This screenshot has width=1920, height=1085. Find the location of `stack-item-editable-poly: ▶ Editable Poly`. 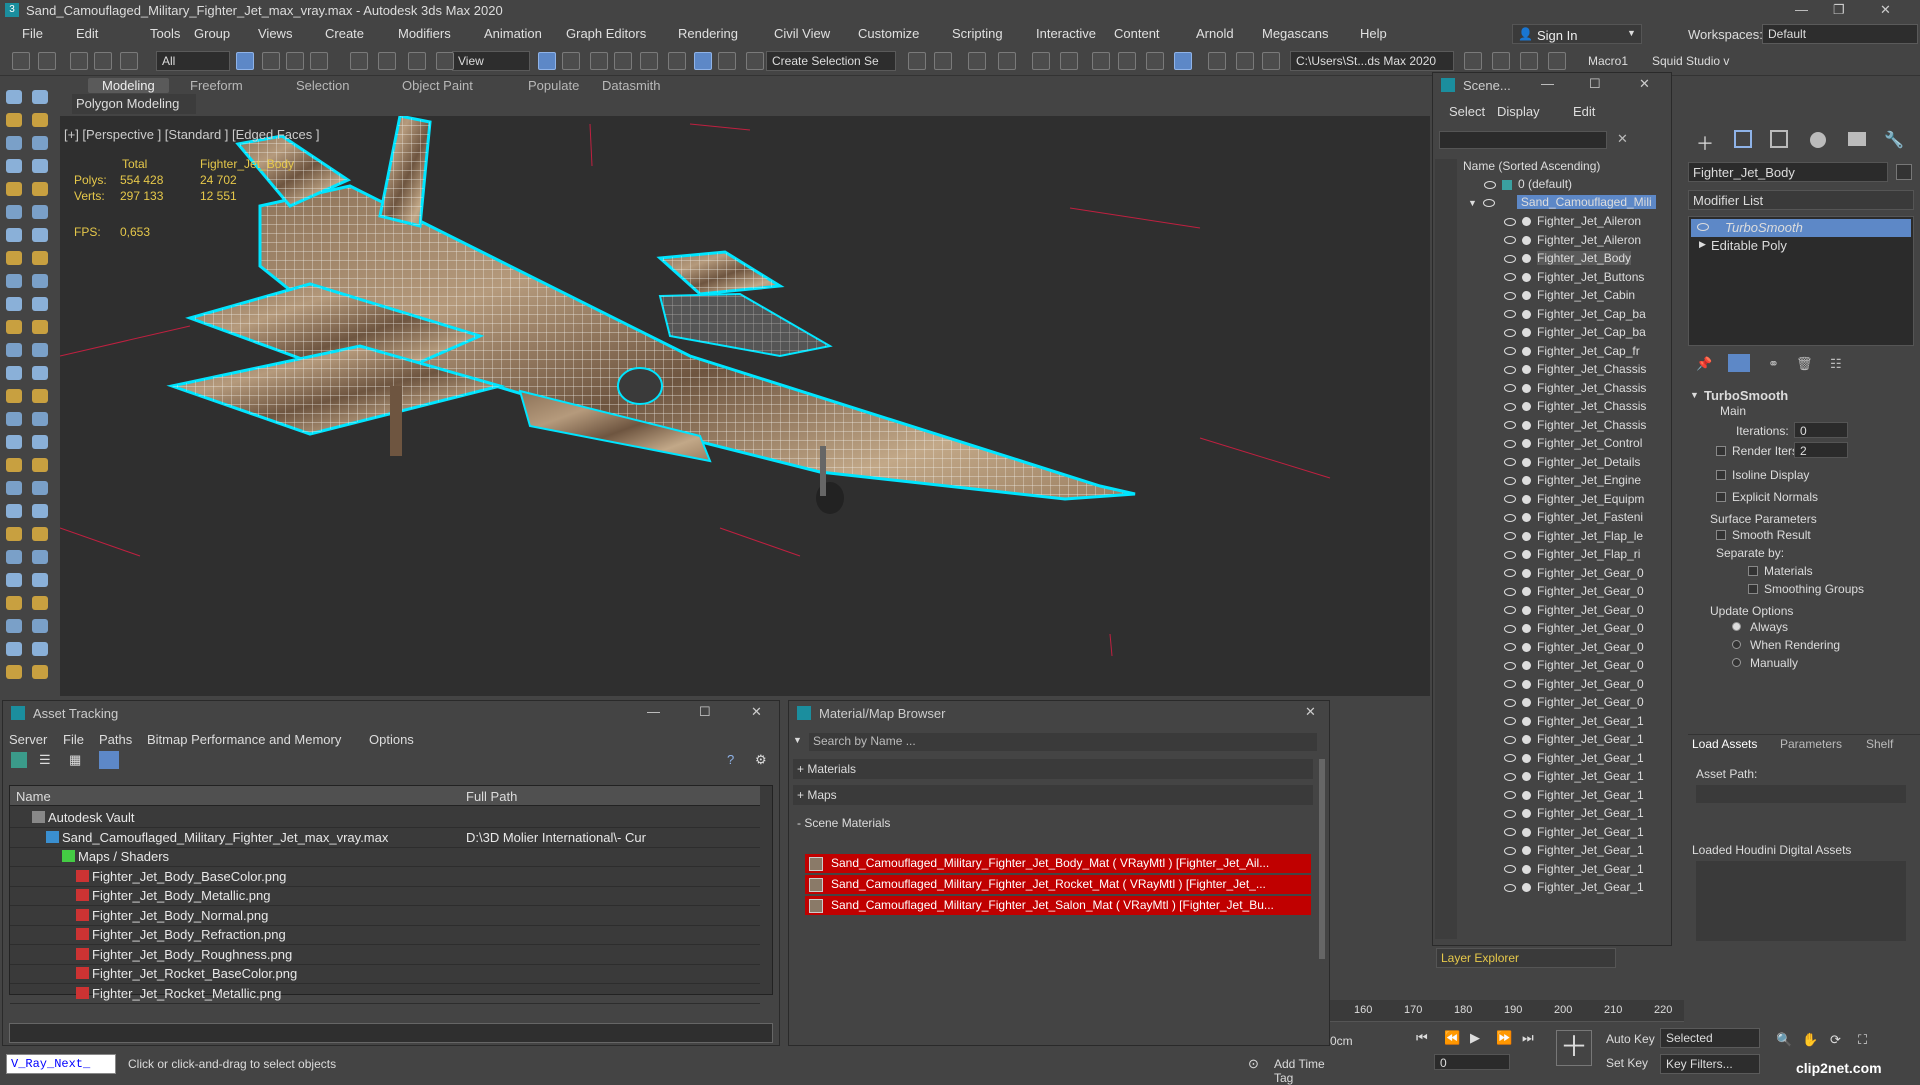

stack-item-editable-poly: ▶ Editable Poly is located at coordinates (1801, 246).